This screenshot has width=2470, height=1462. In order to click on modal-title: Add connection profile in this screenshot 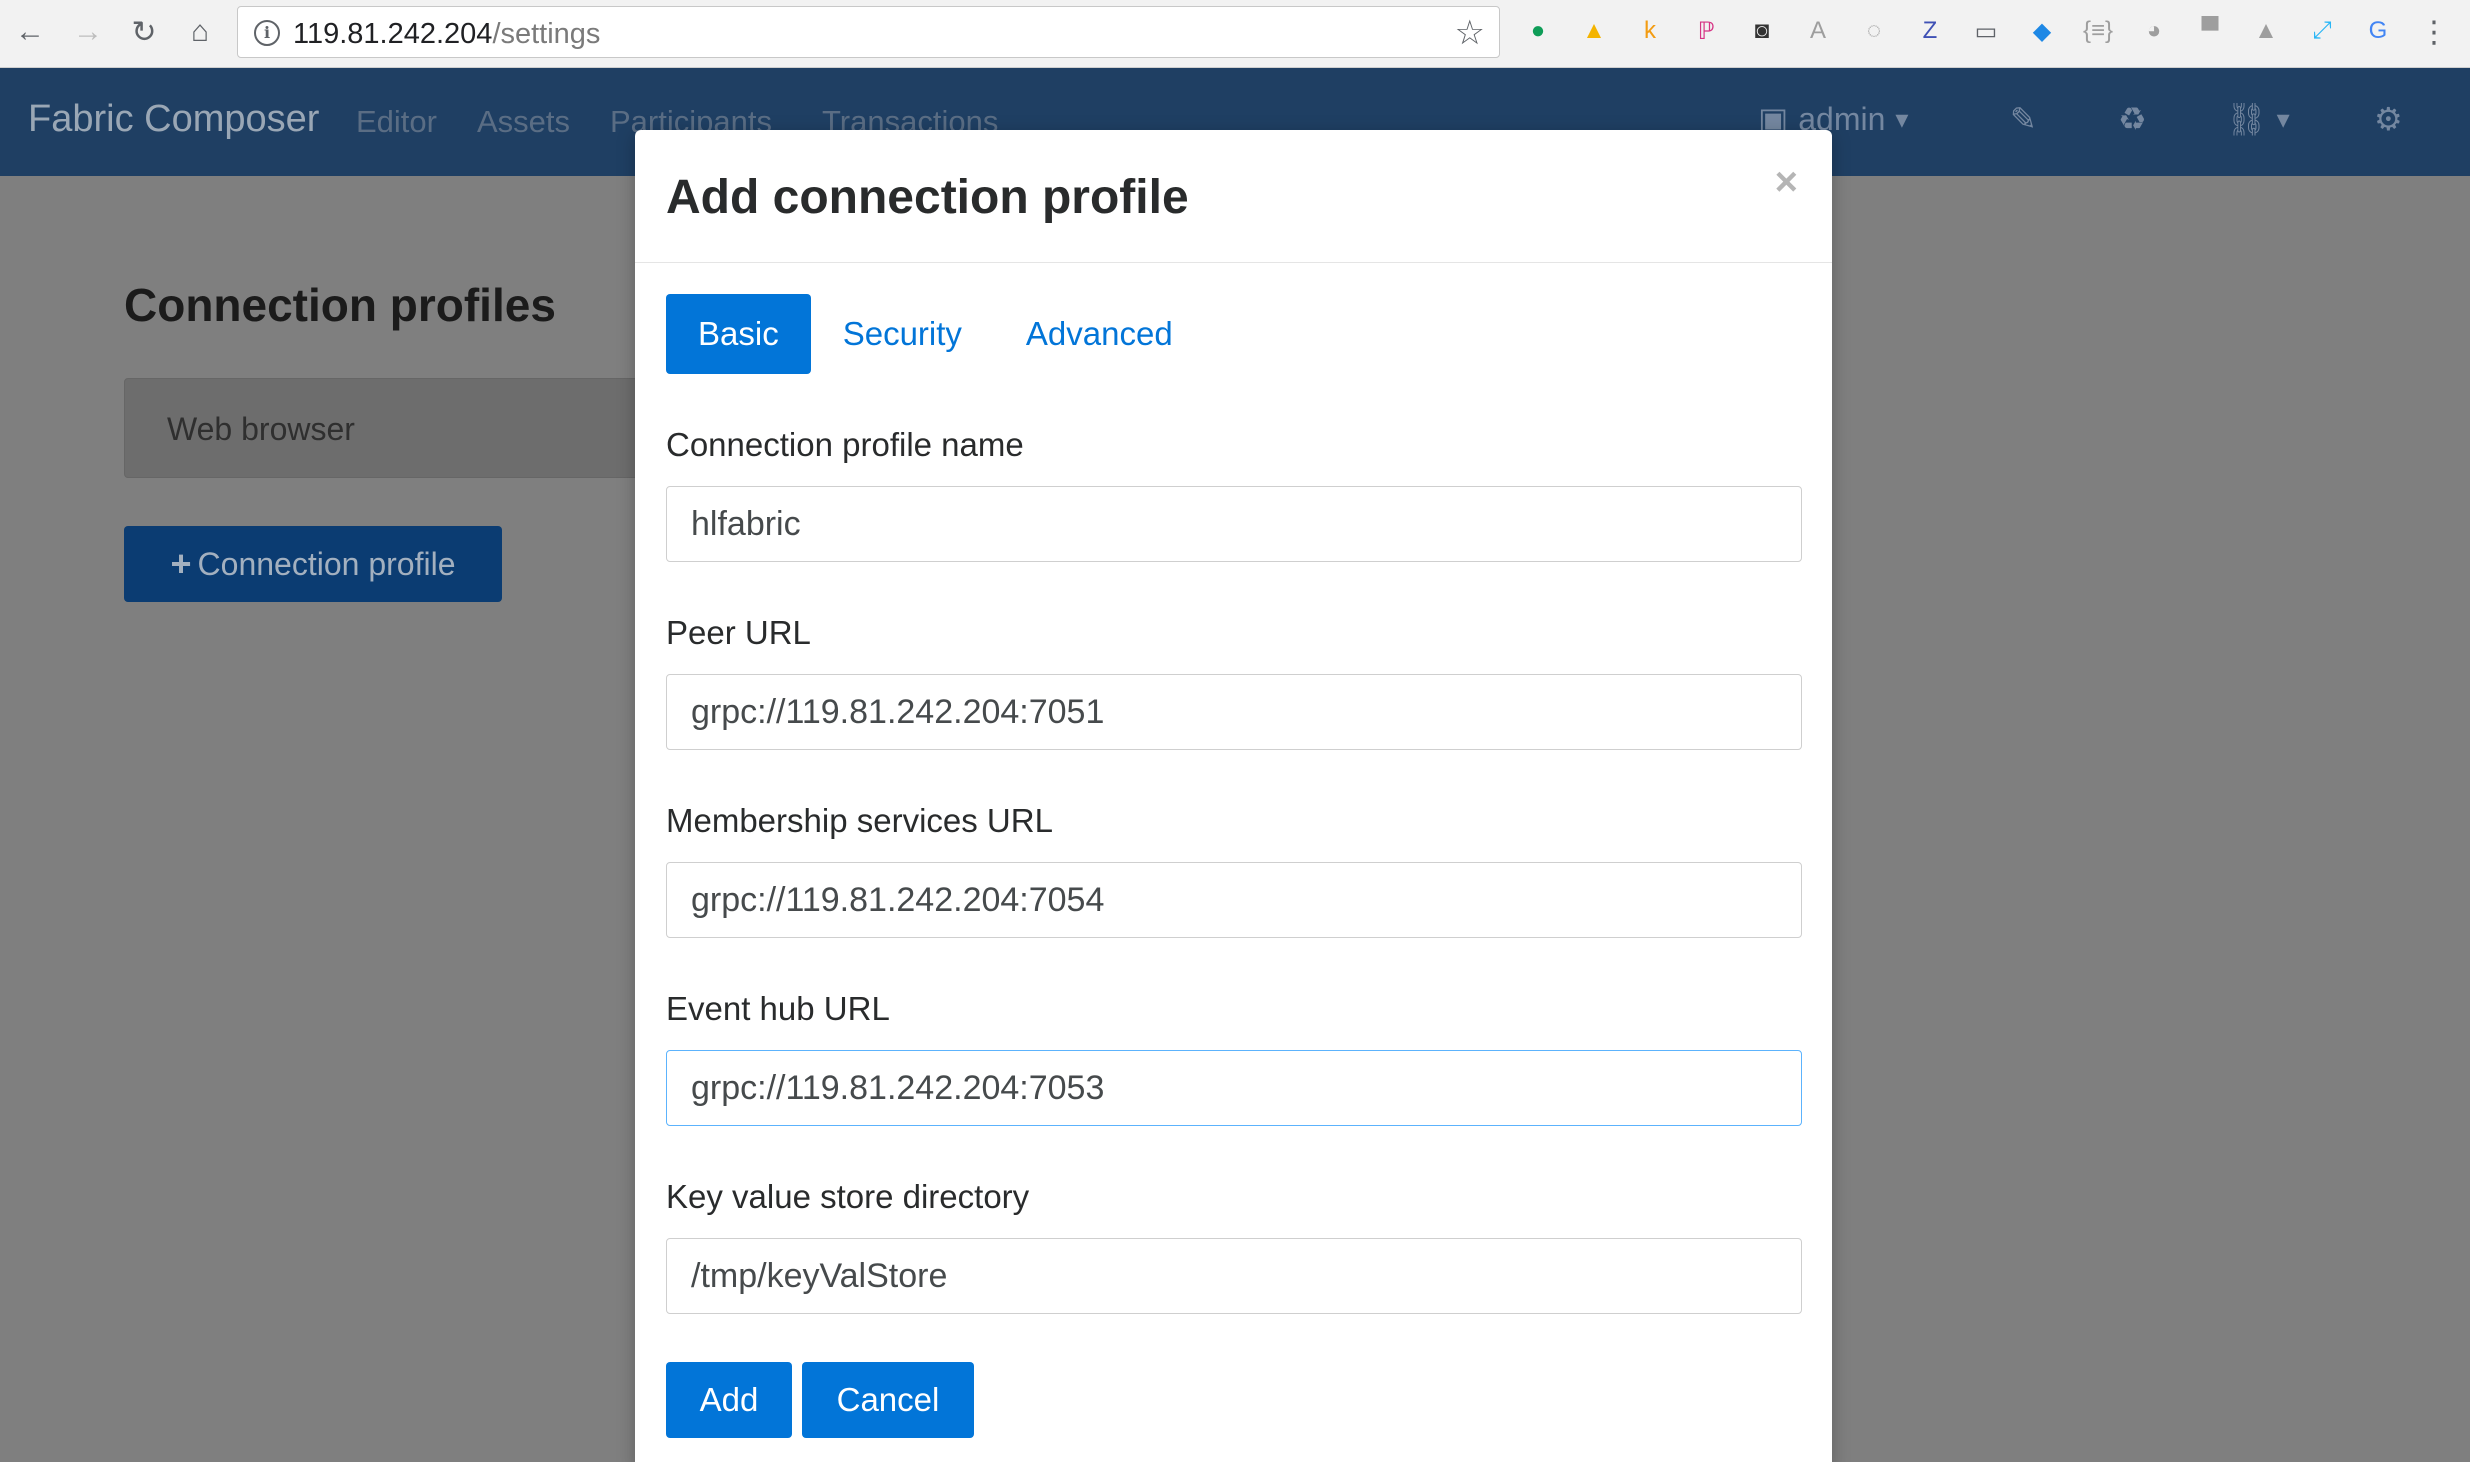, I will do `click(927, 197)`.